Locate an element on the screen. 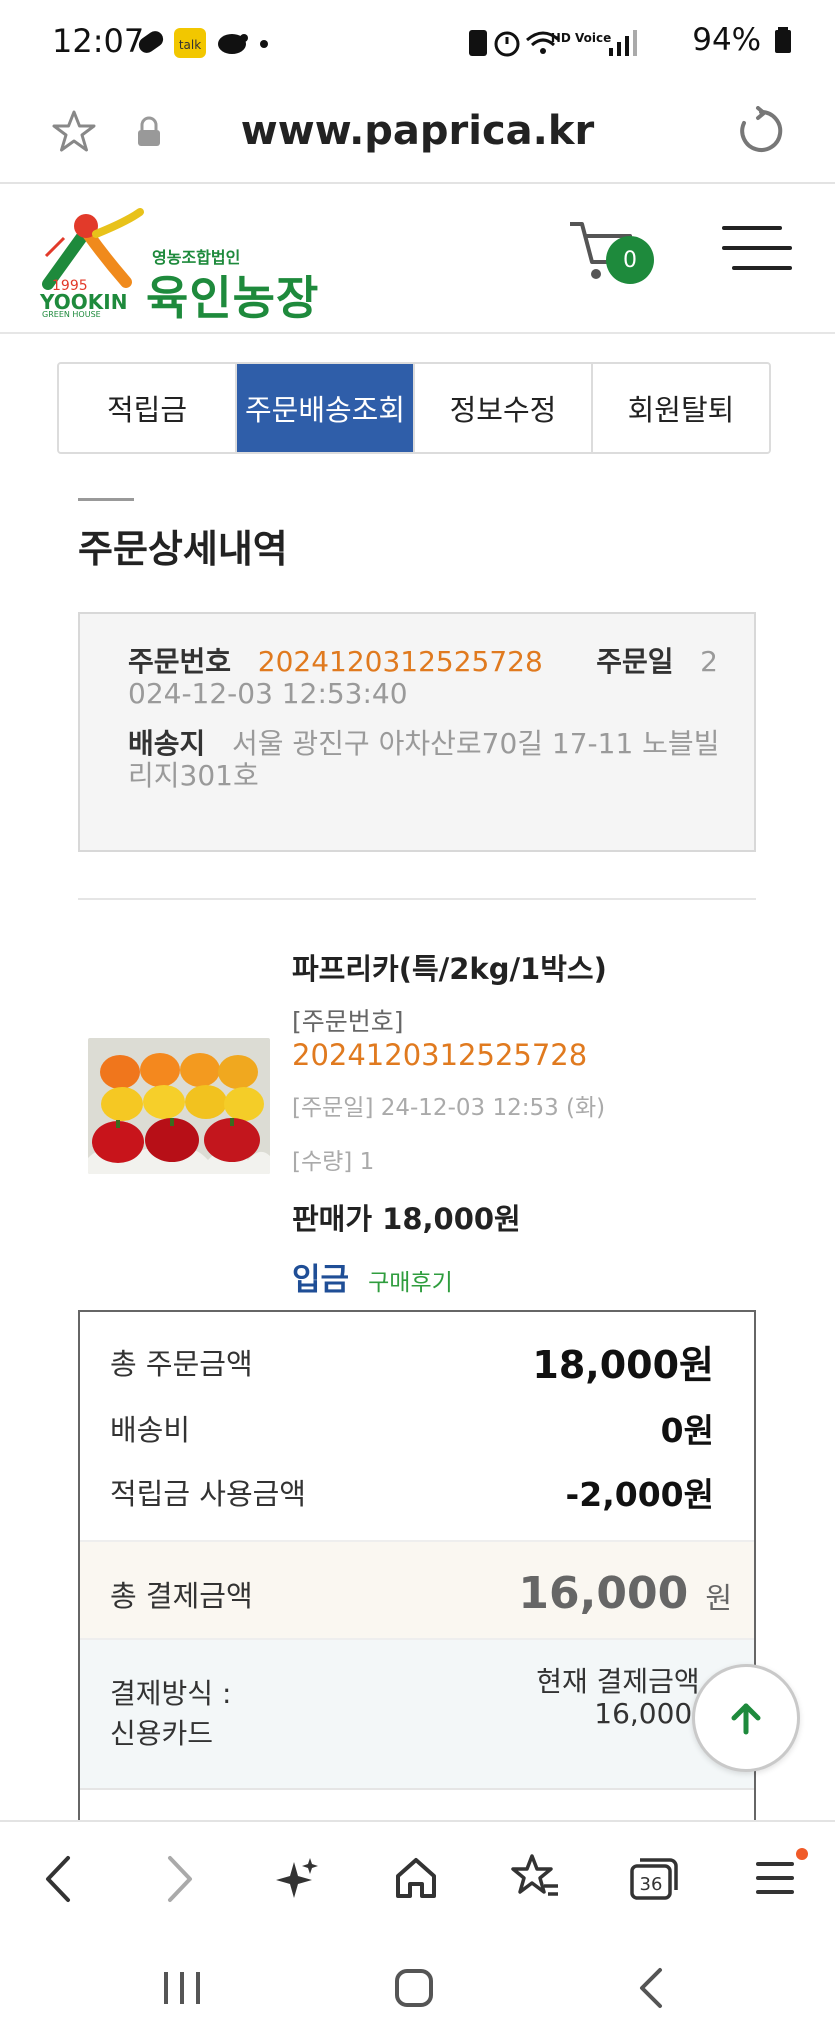  system-nav-bar is located at coordinates (417, 1986).